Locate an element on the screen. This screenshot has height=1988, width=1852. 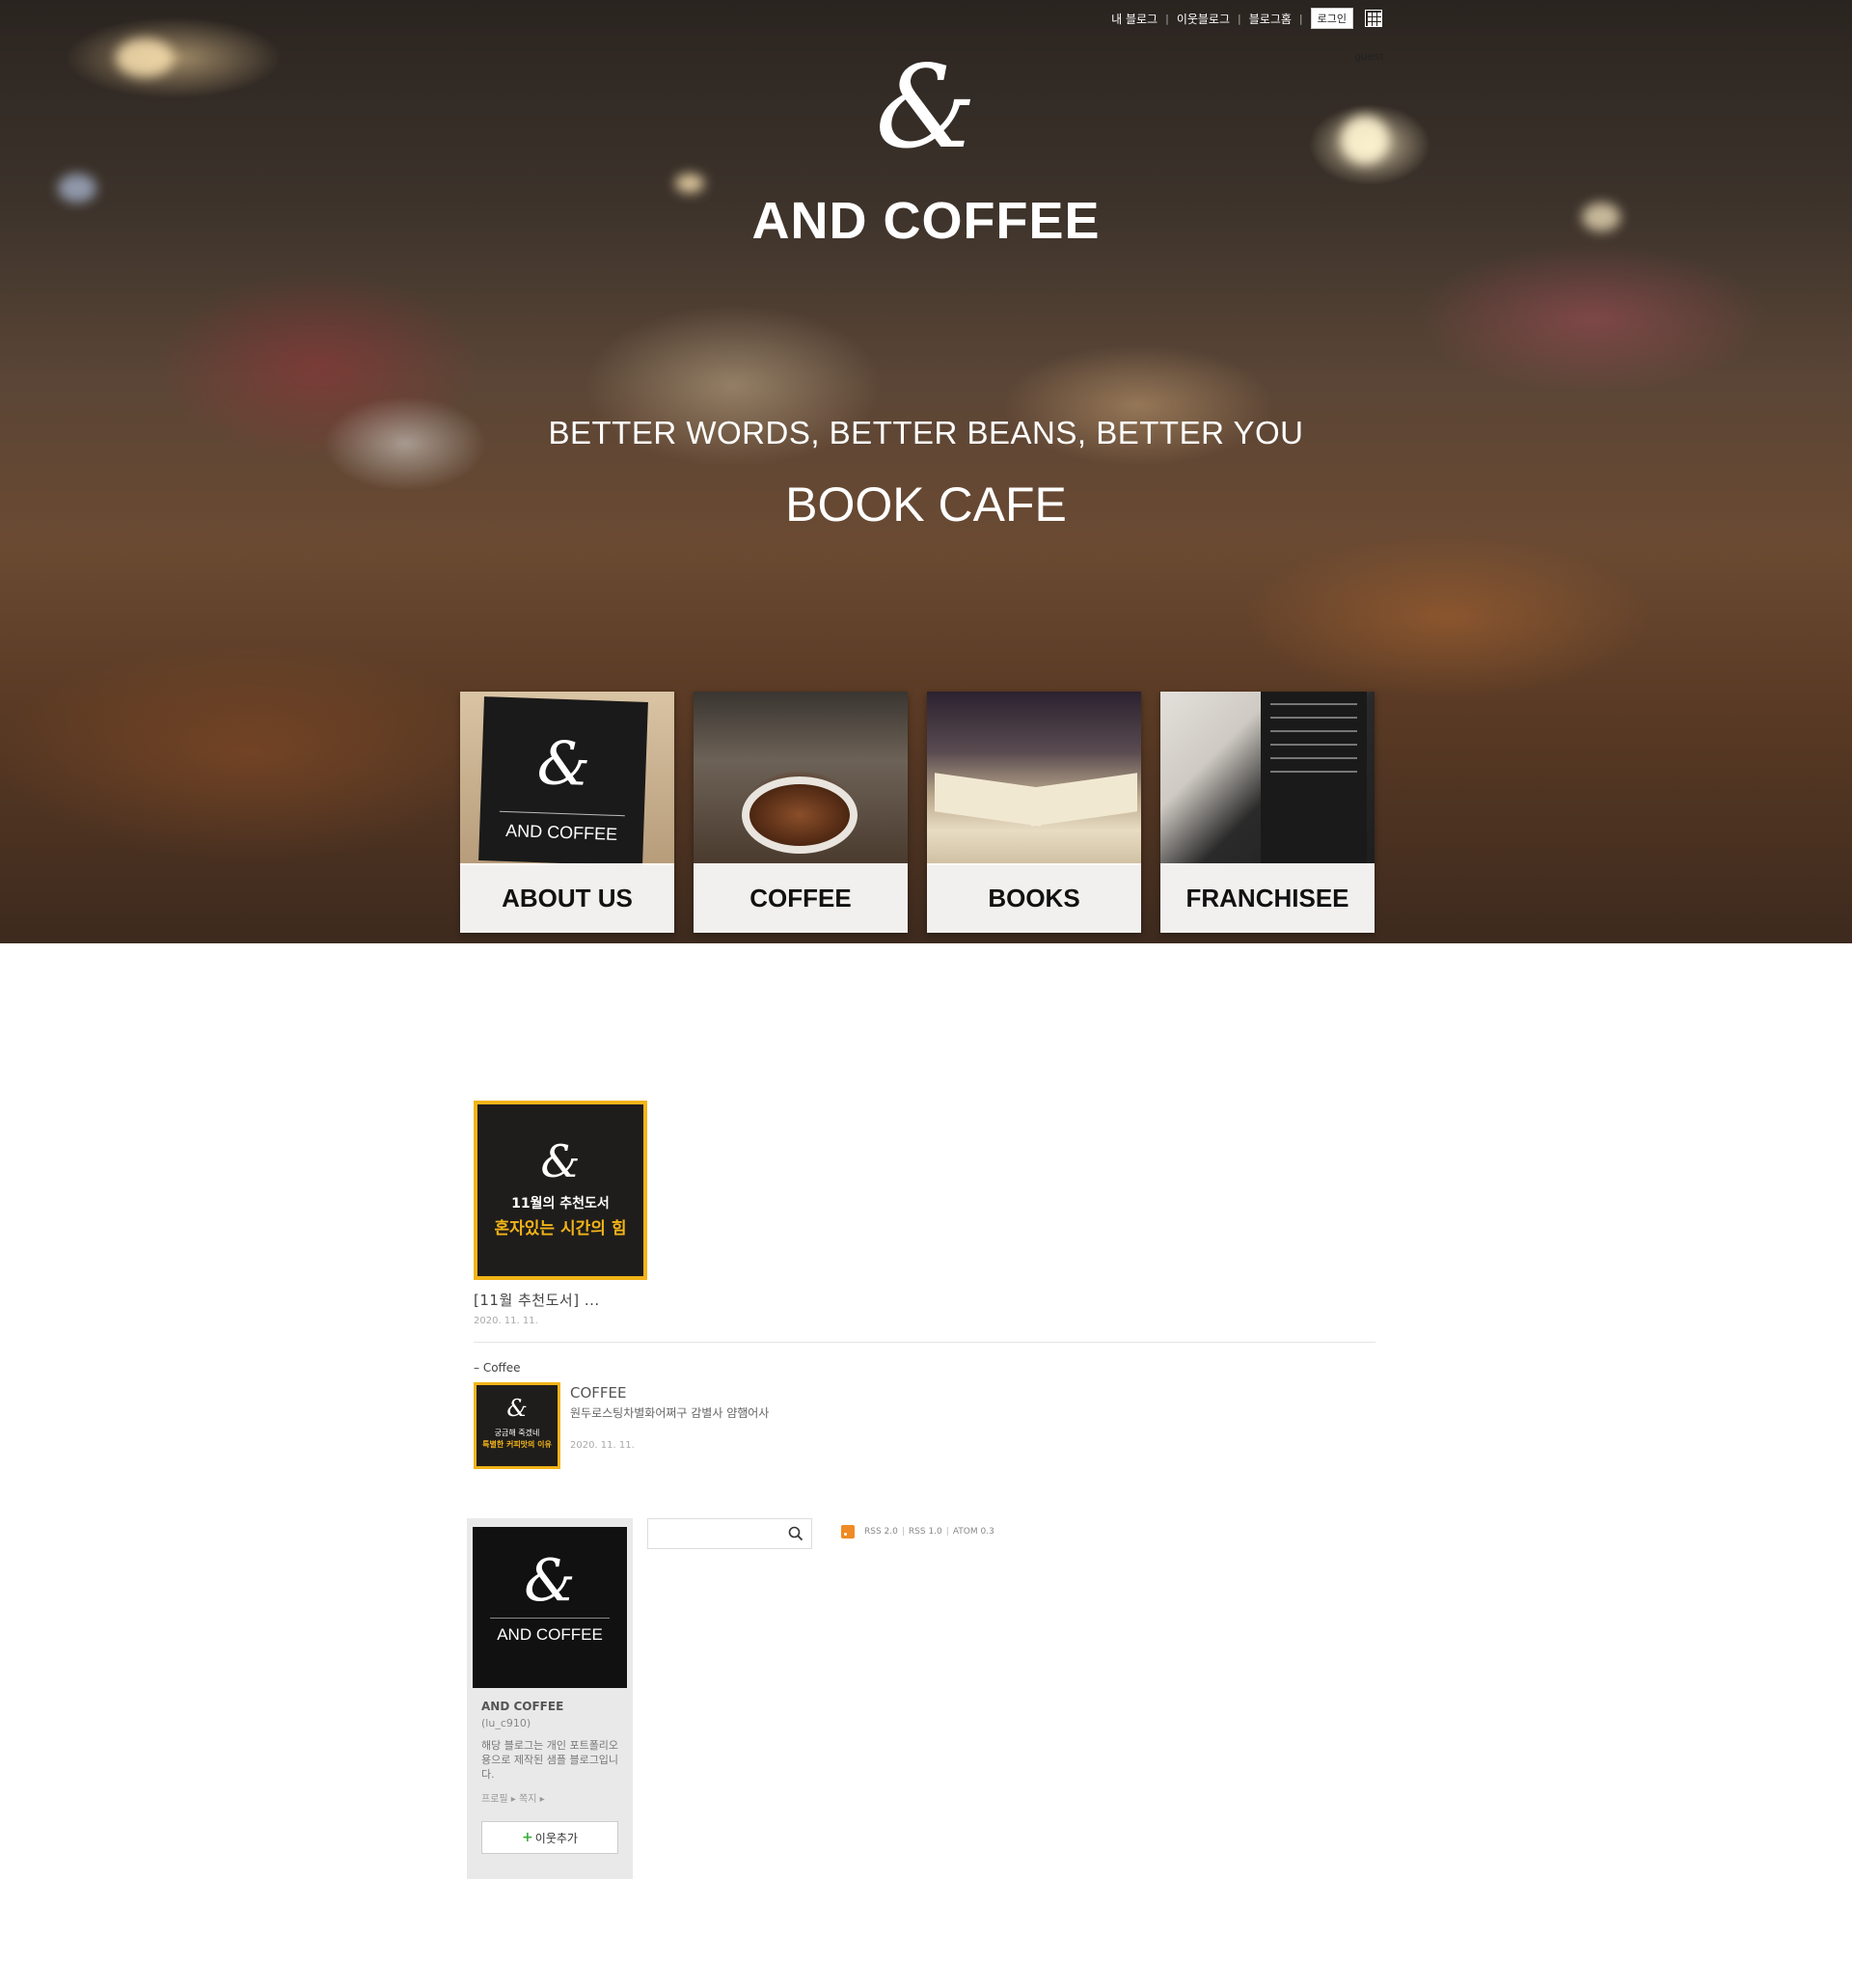
add-neighbor-label: 이웃추가 is located at coordinates (556, 1838).